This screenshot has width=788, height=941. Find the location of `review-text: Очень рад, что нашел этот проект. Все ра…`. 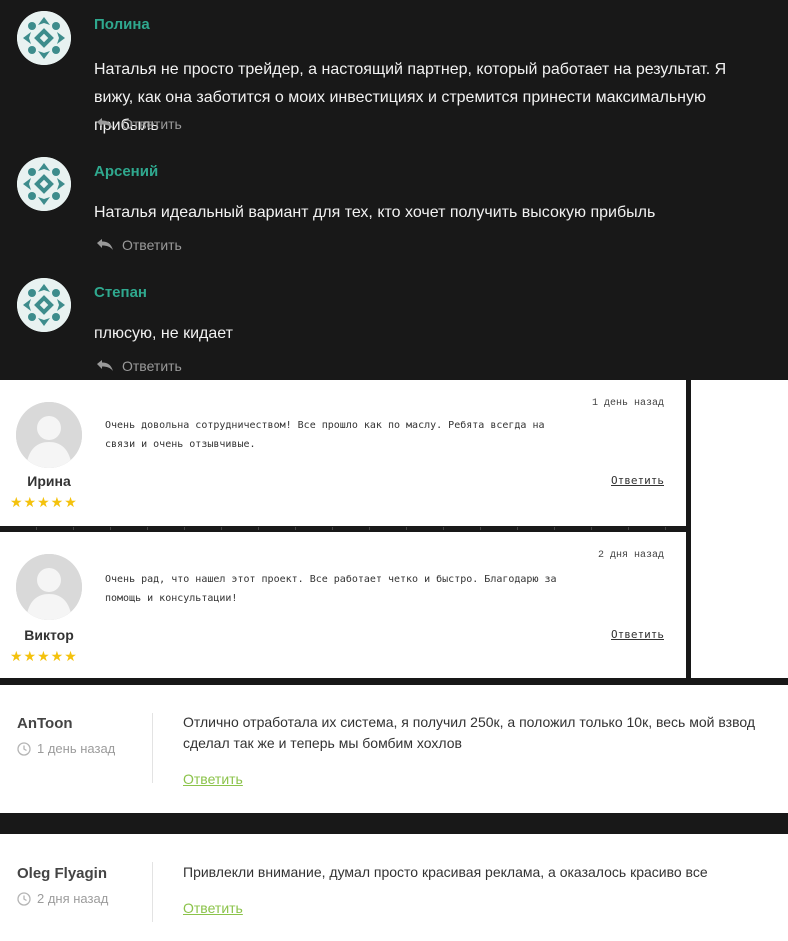

review-text: Очень рад, что нашел этот проект. Все ра… is located at coordinates (331, 589).